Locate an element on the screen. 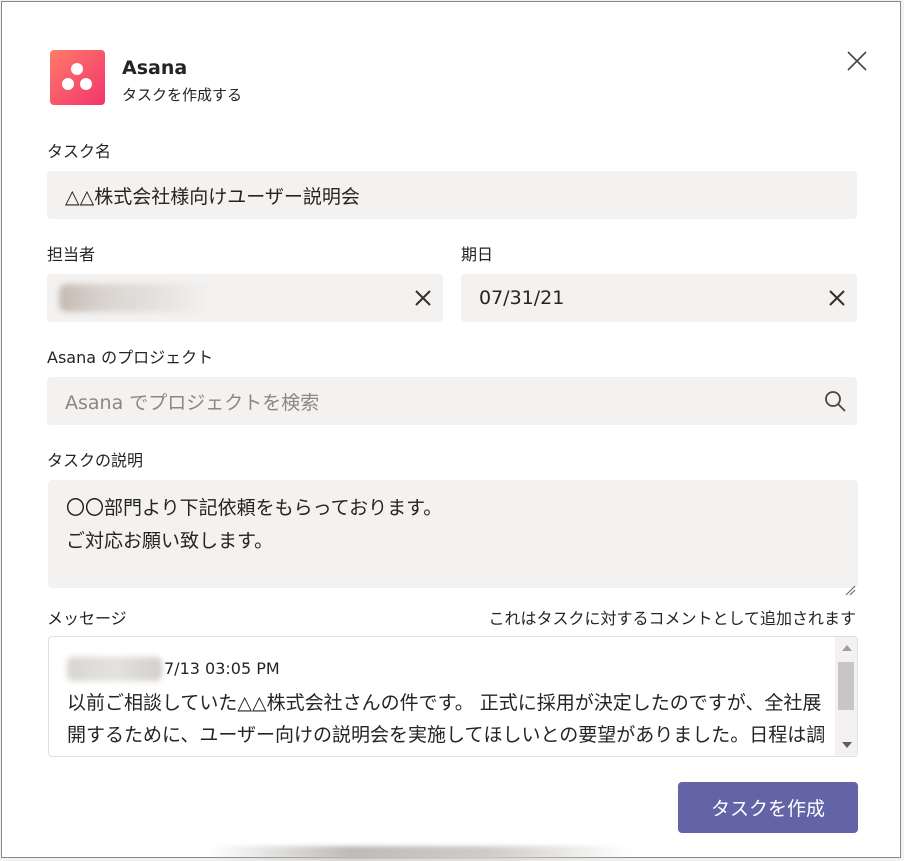  message-scrollbar is located at coordinates (846, 696).